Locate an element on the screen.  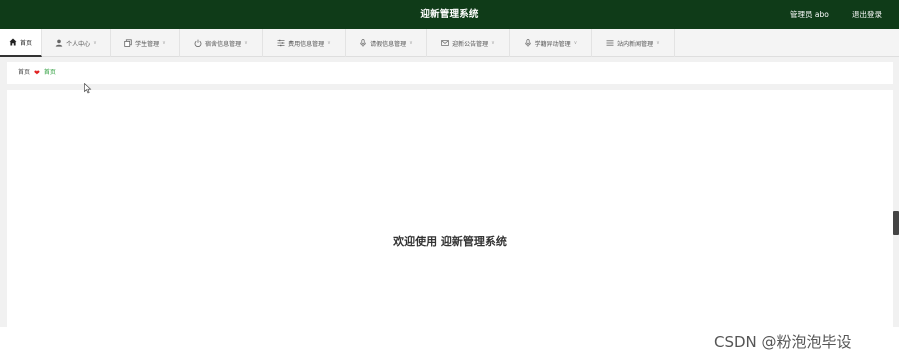
nav-item-label: 个人中心 is located at coordinates (78, 44).